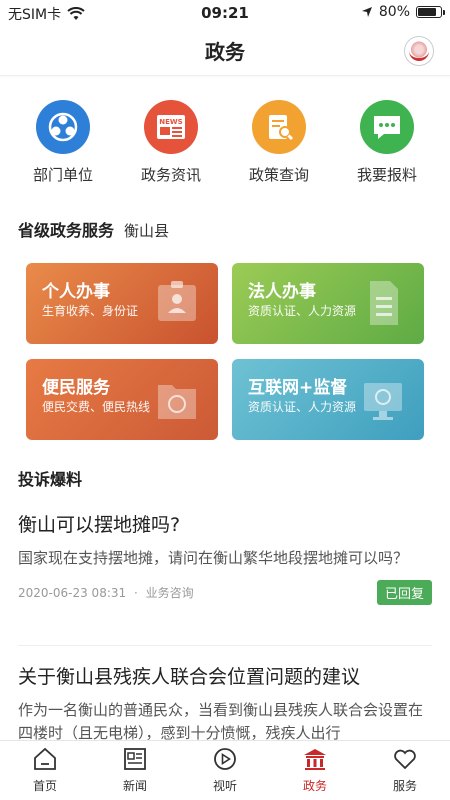 This screenshot has height=800, width=450. Describe the element at coordinates (177, 402) in the screenshot. I see `folder-icon` at that location.